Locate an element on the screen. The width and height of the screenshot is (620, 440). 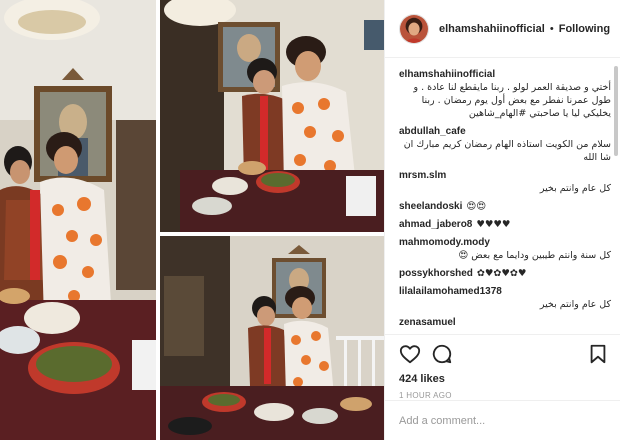
comment-text: 😍😍 is located at coordinates (476, 206).